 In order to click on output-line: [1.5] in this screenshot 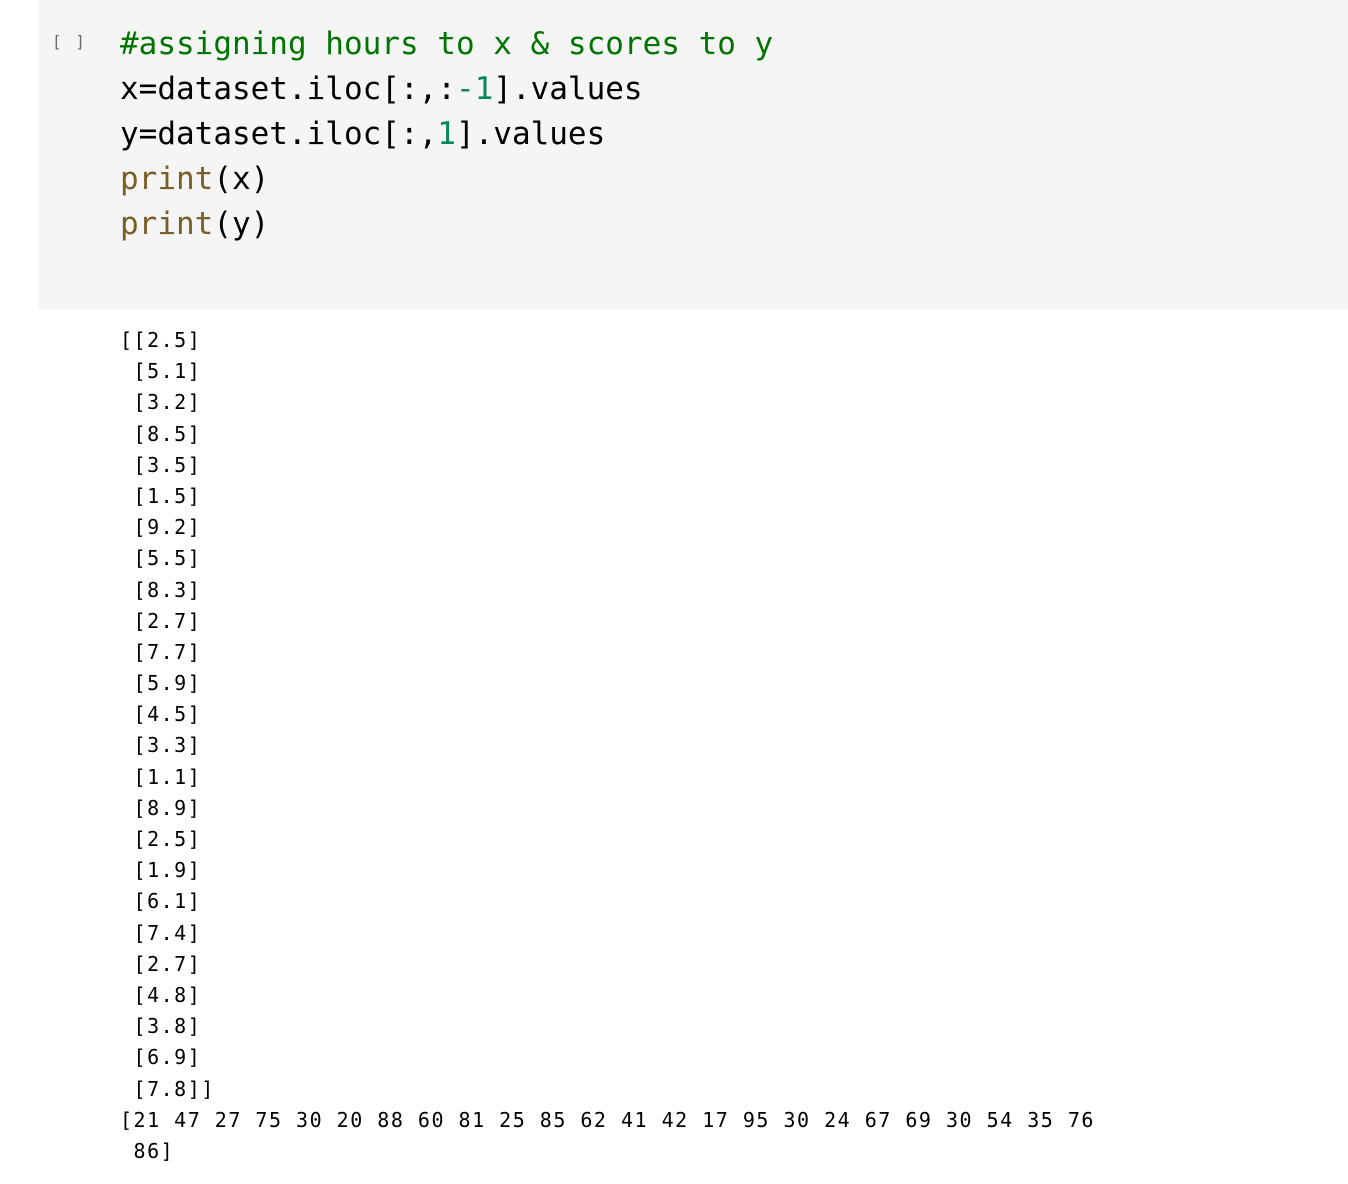, I will do `click(161, 495)`.